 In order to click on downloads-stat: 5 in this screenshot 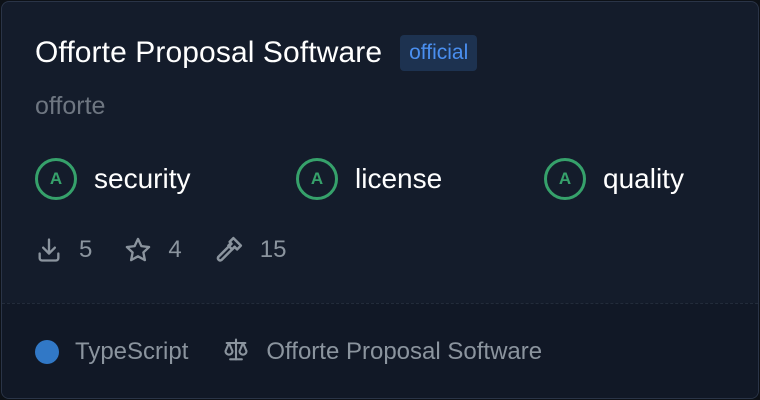, I will do `click(63, 250)`.